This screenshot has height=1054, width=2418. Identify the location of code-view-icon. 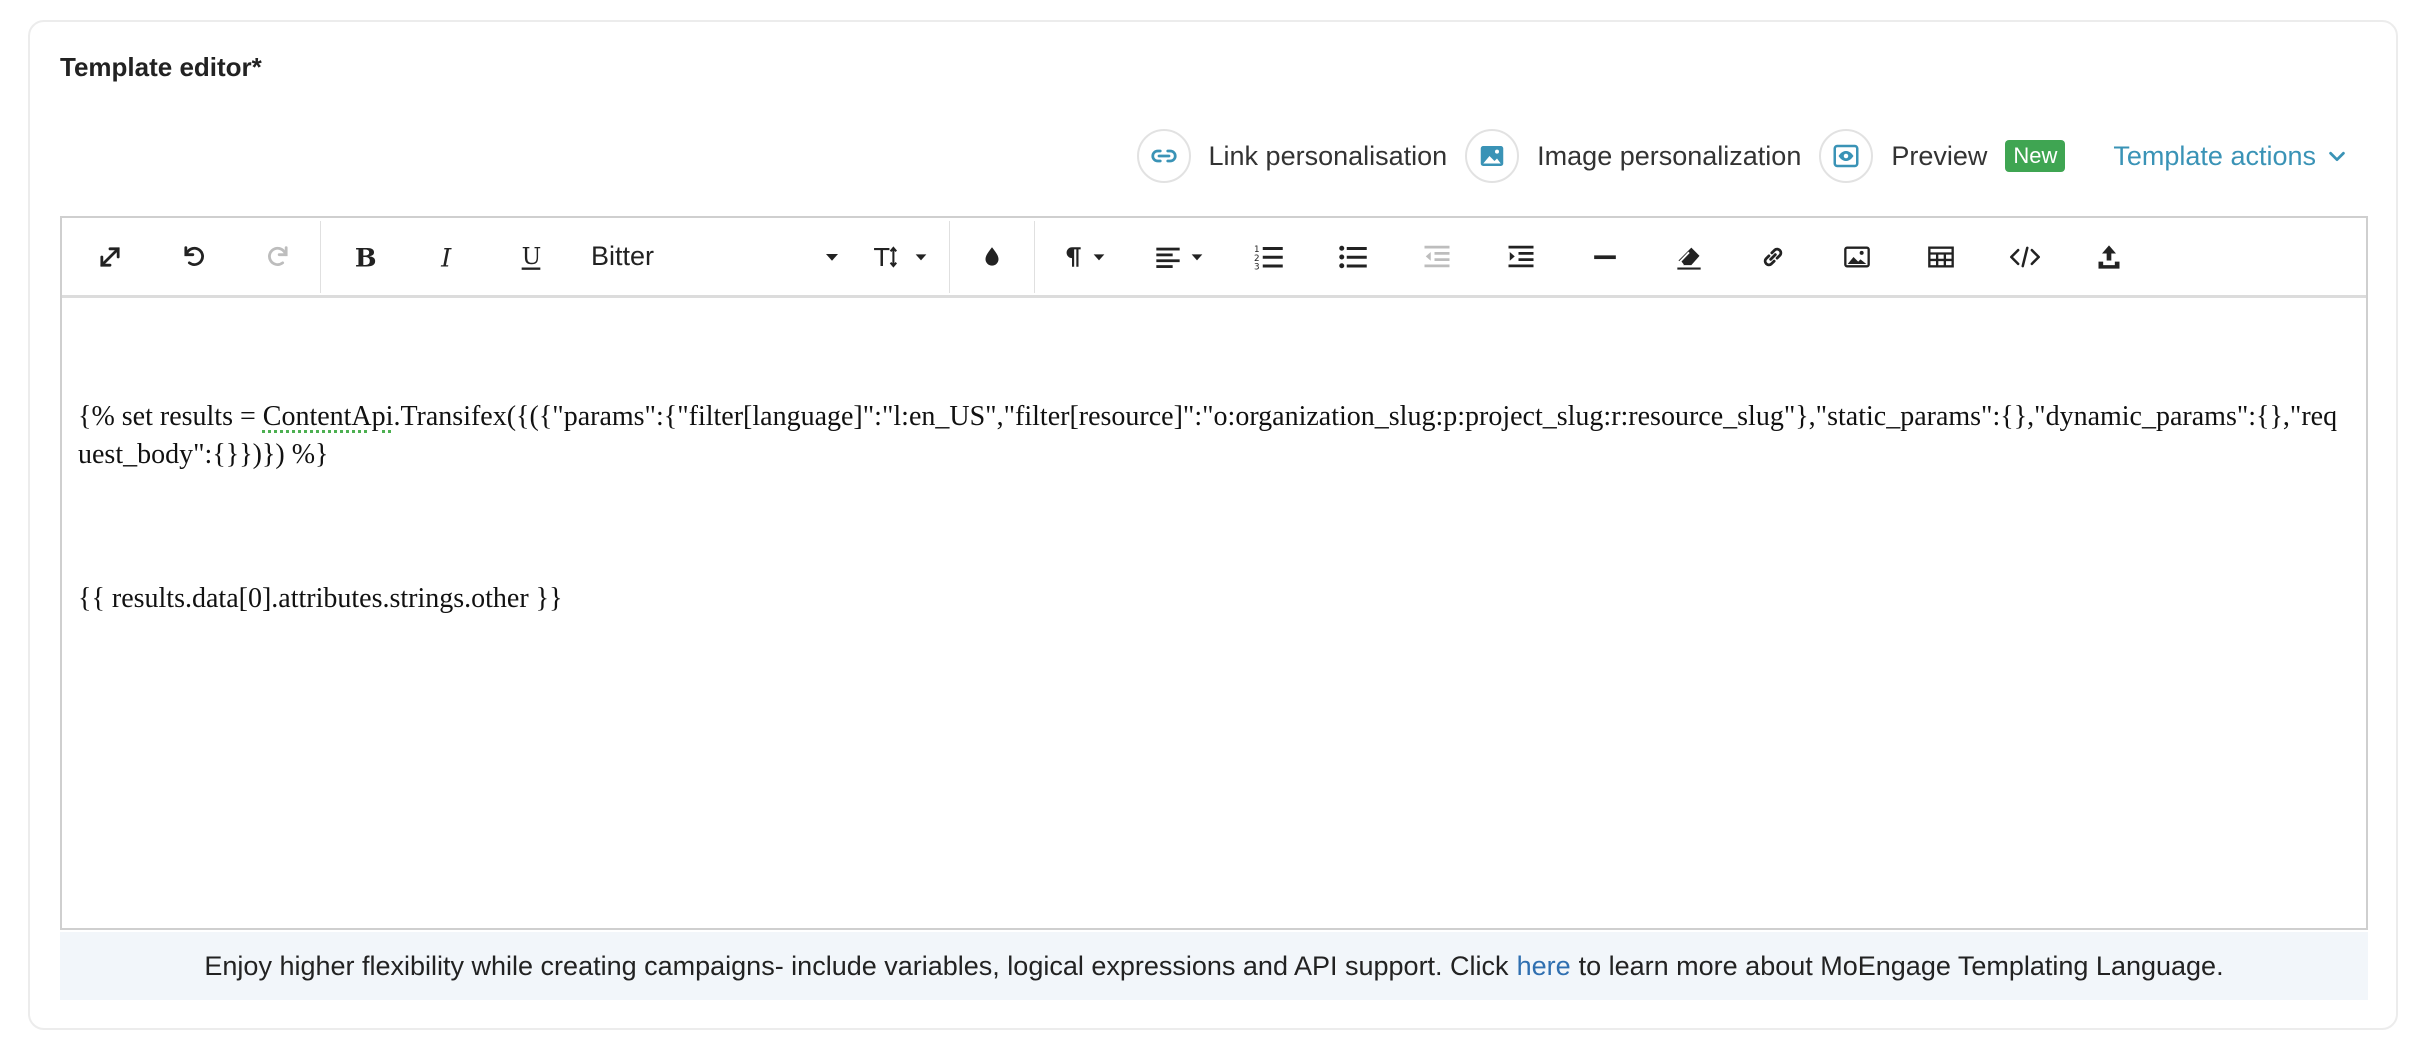
(2025, 256).